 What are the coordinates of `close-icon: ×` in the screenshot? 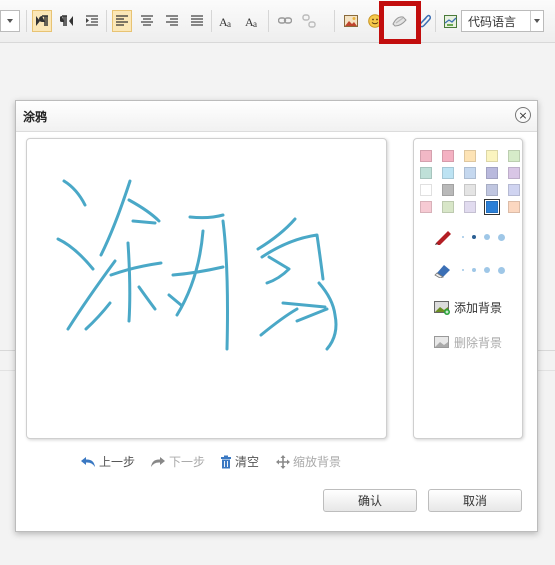 It's located at (523, 115).